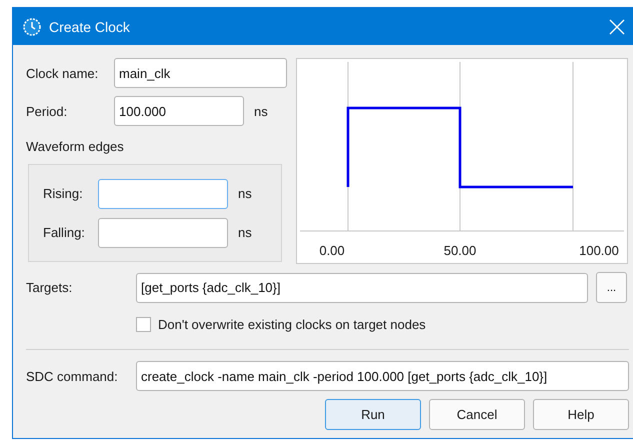 This screenshot has height=445, width=633. I want to click on field-label: Targets:, so click(50, 287).